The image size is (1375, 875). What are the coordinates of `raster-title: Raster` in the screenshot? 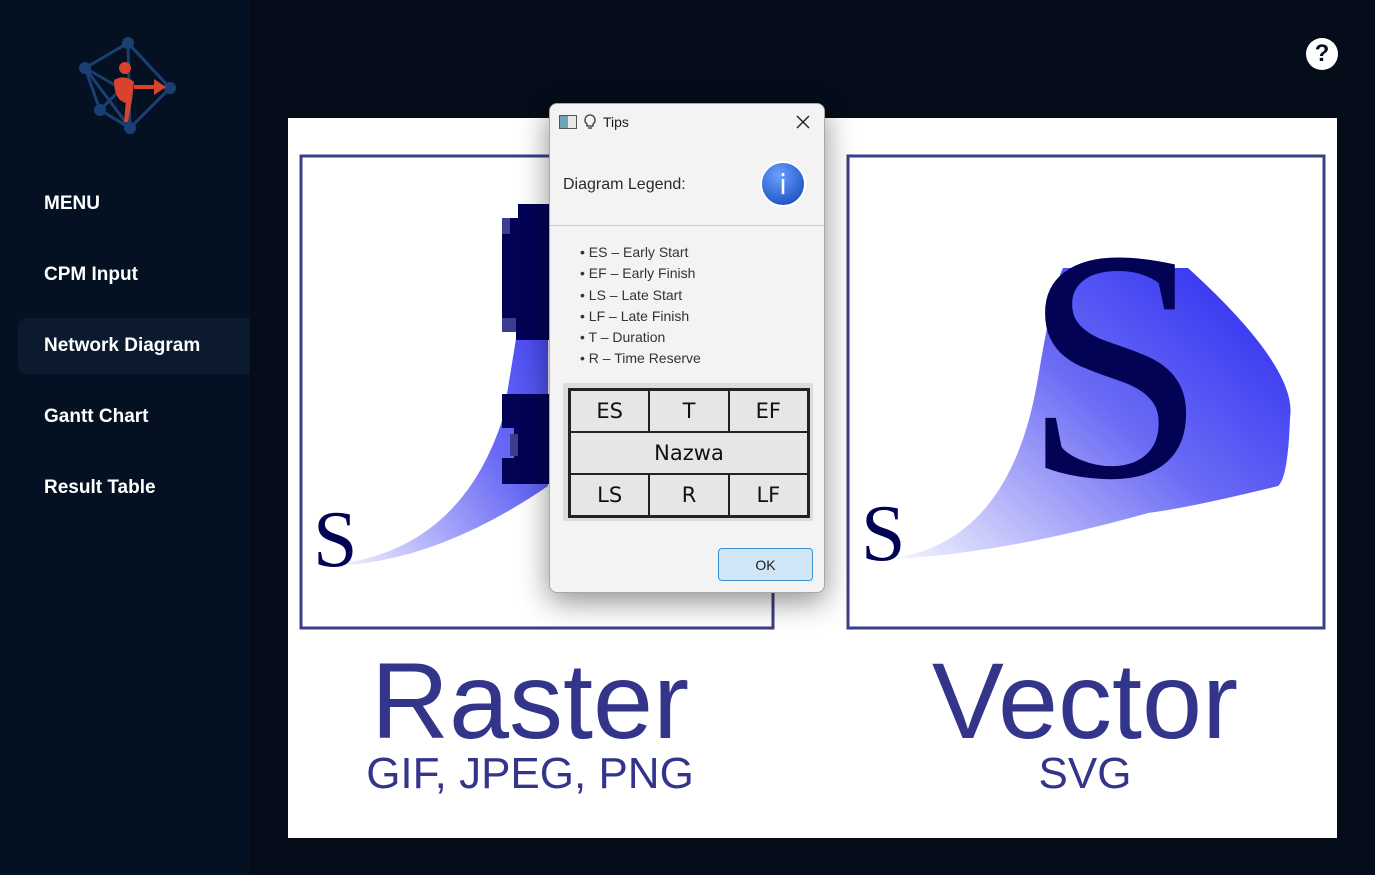 It's located at (530, 700).